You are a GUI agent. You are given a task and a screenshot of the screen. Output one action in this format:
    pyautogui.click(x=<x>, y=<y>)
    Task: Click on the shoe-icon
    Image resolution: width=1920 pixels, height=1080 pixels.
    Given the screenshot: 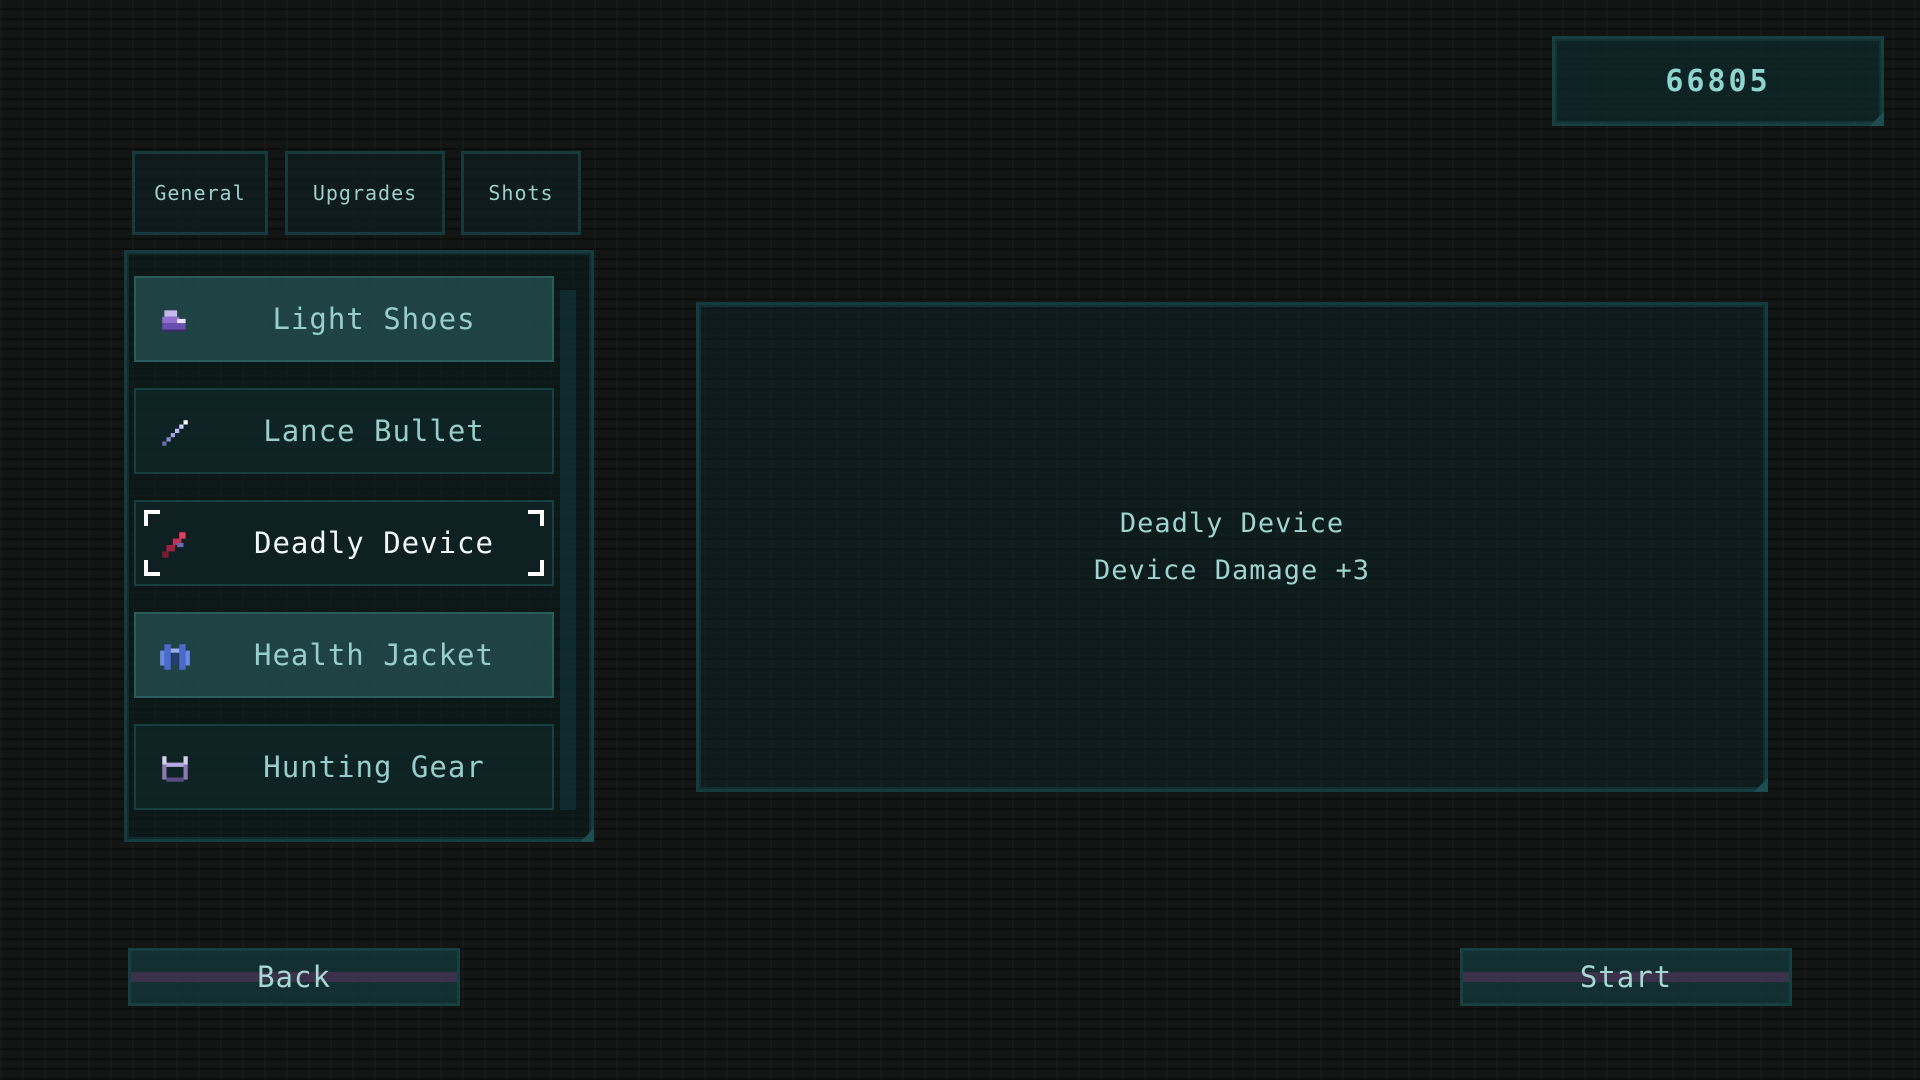 What is the action you would take?
    pyautogui.click(x=174, y=321)
    